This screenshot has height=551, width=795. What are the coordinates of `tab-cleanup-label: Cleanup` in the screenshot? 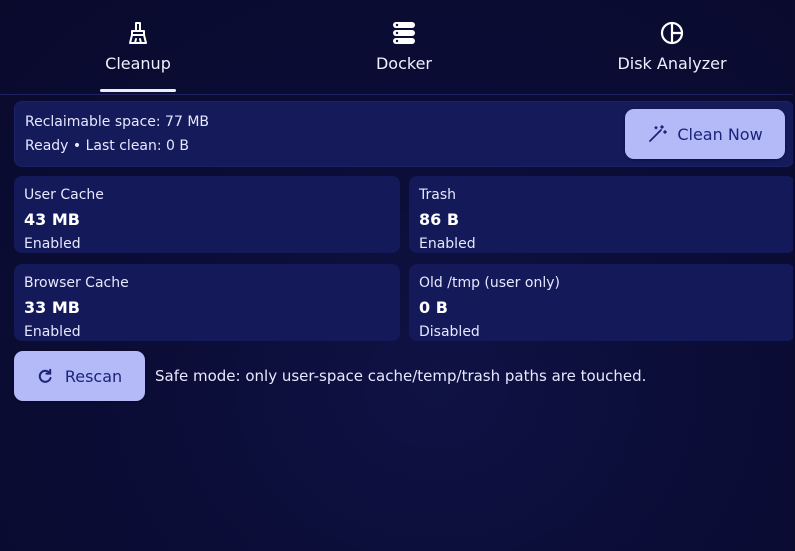 It's located at (138, 63).